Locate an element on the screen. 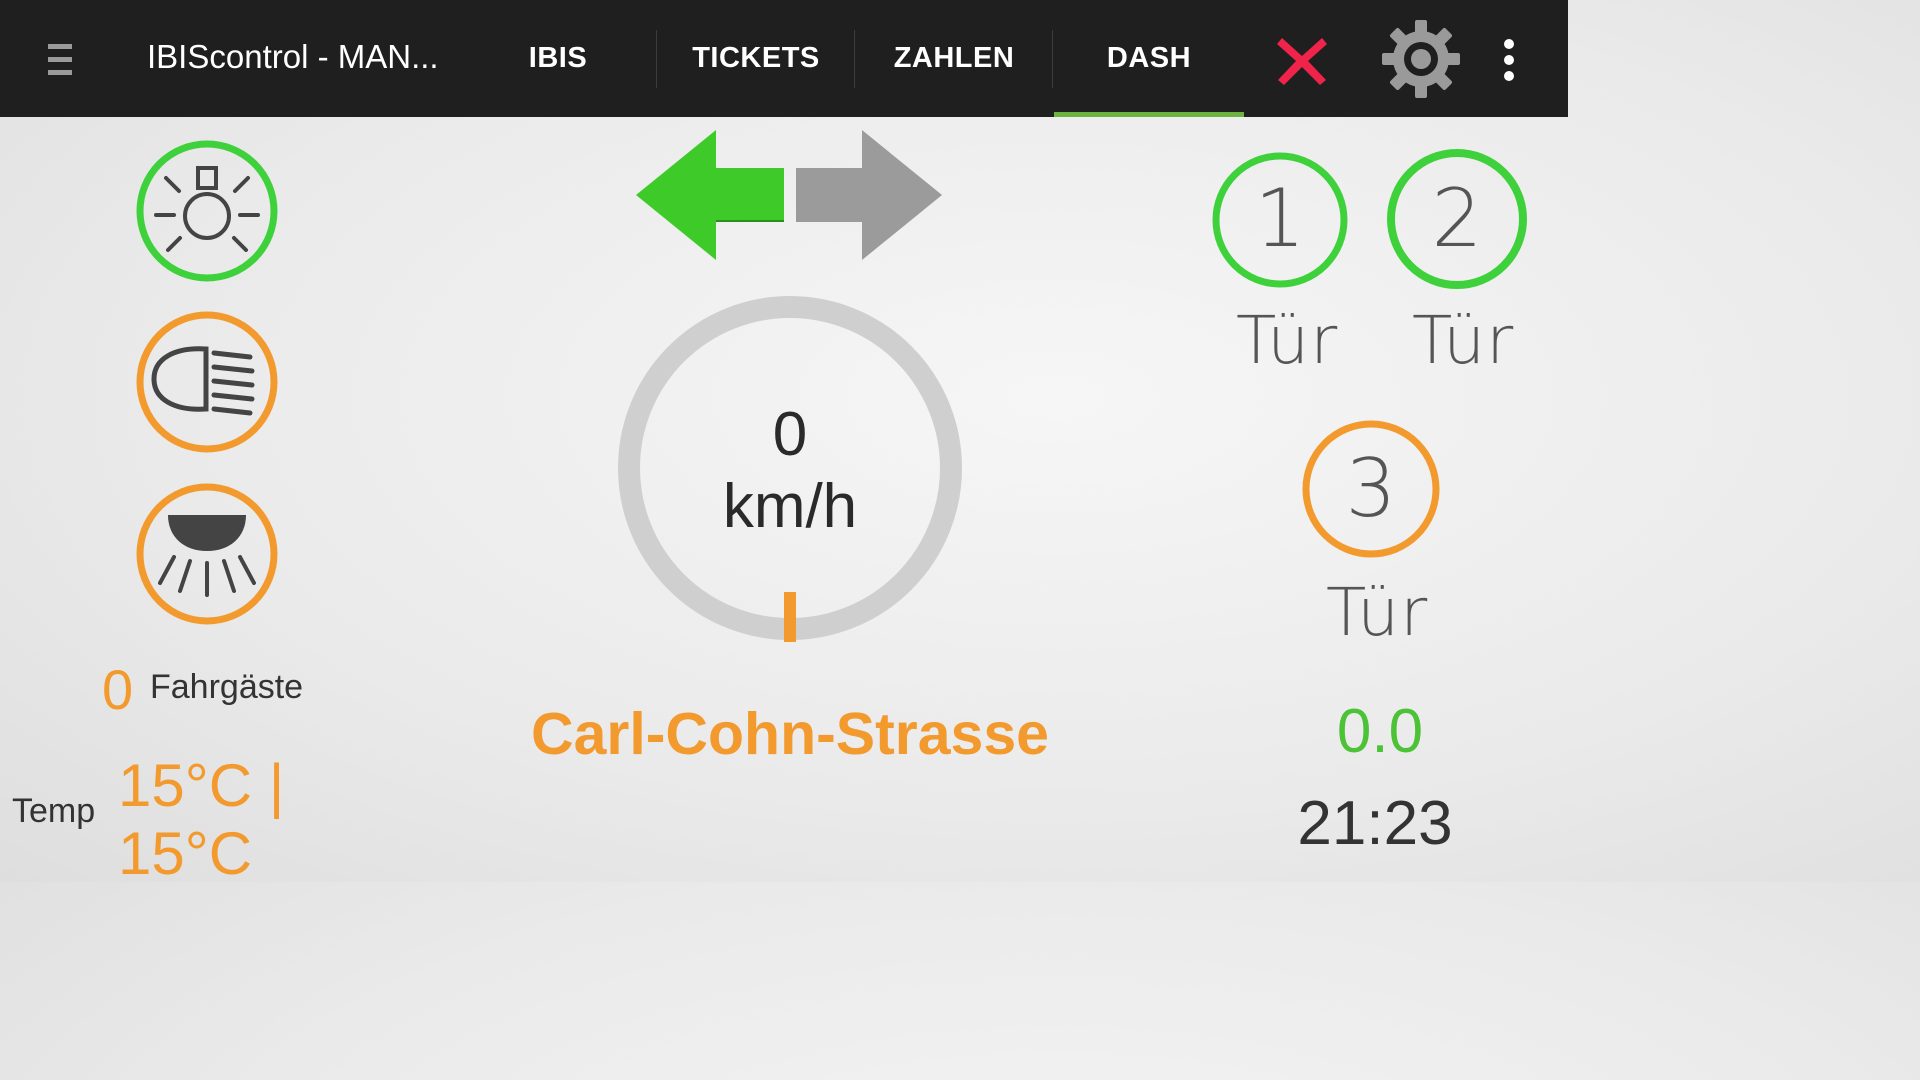  arrow-right-icon is located at coordinates (869, 195).